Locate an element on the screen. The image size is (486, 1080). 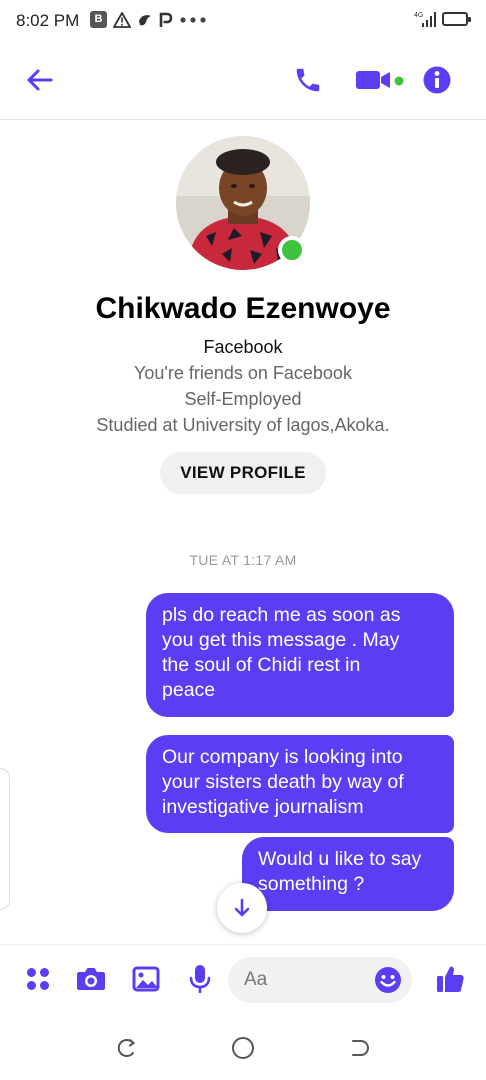
contact-education: Studied at University of lagos,Akoka. is located at coordinates (243, 425).